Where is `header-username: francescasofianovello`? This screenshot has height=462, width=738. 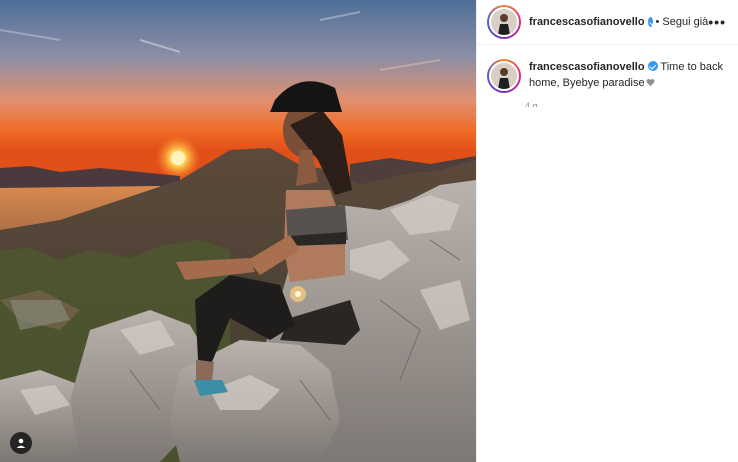 header-username: francescasofianovello is located at coordinates (587, 22).